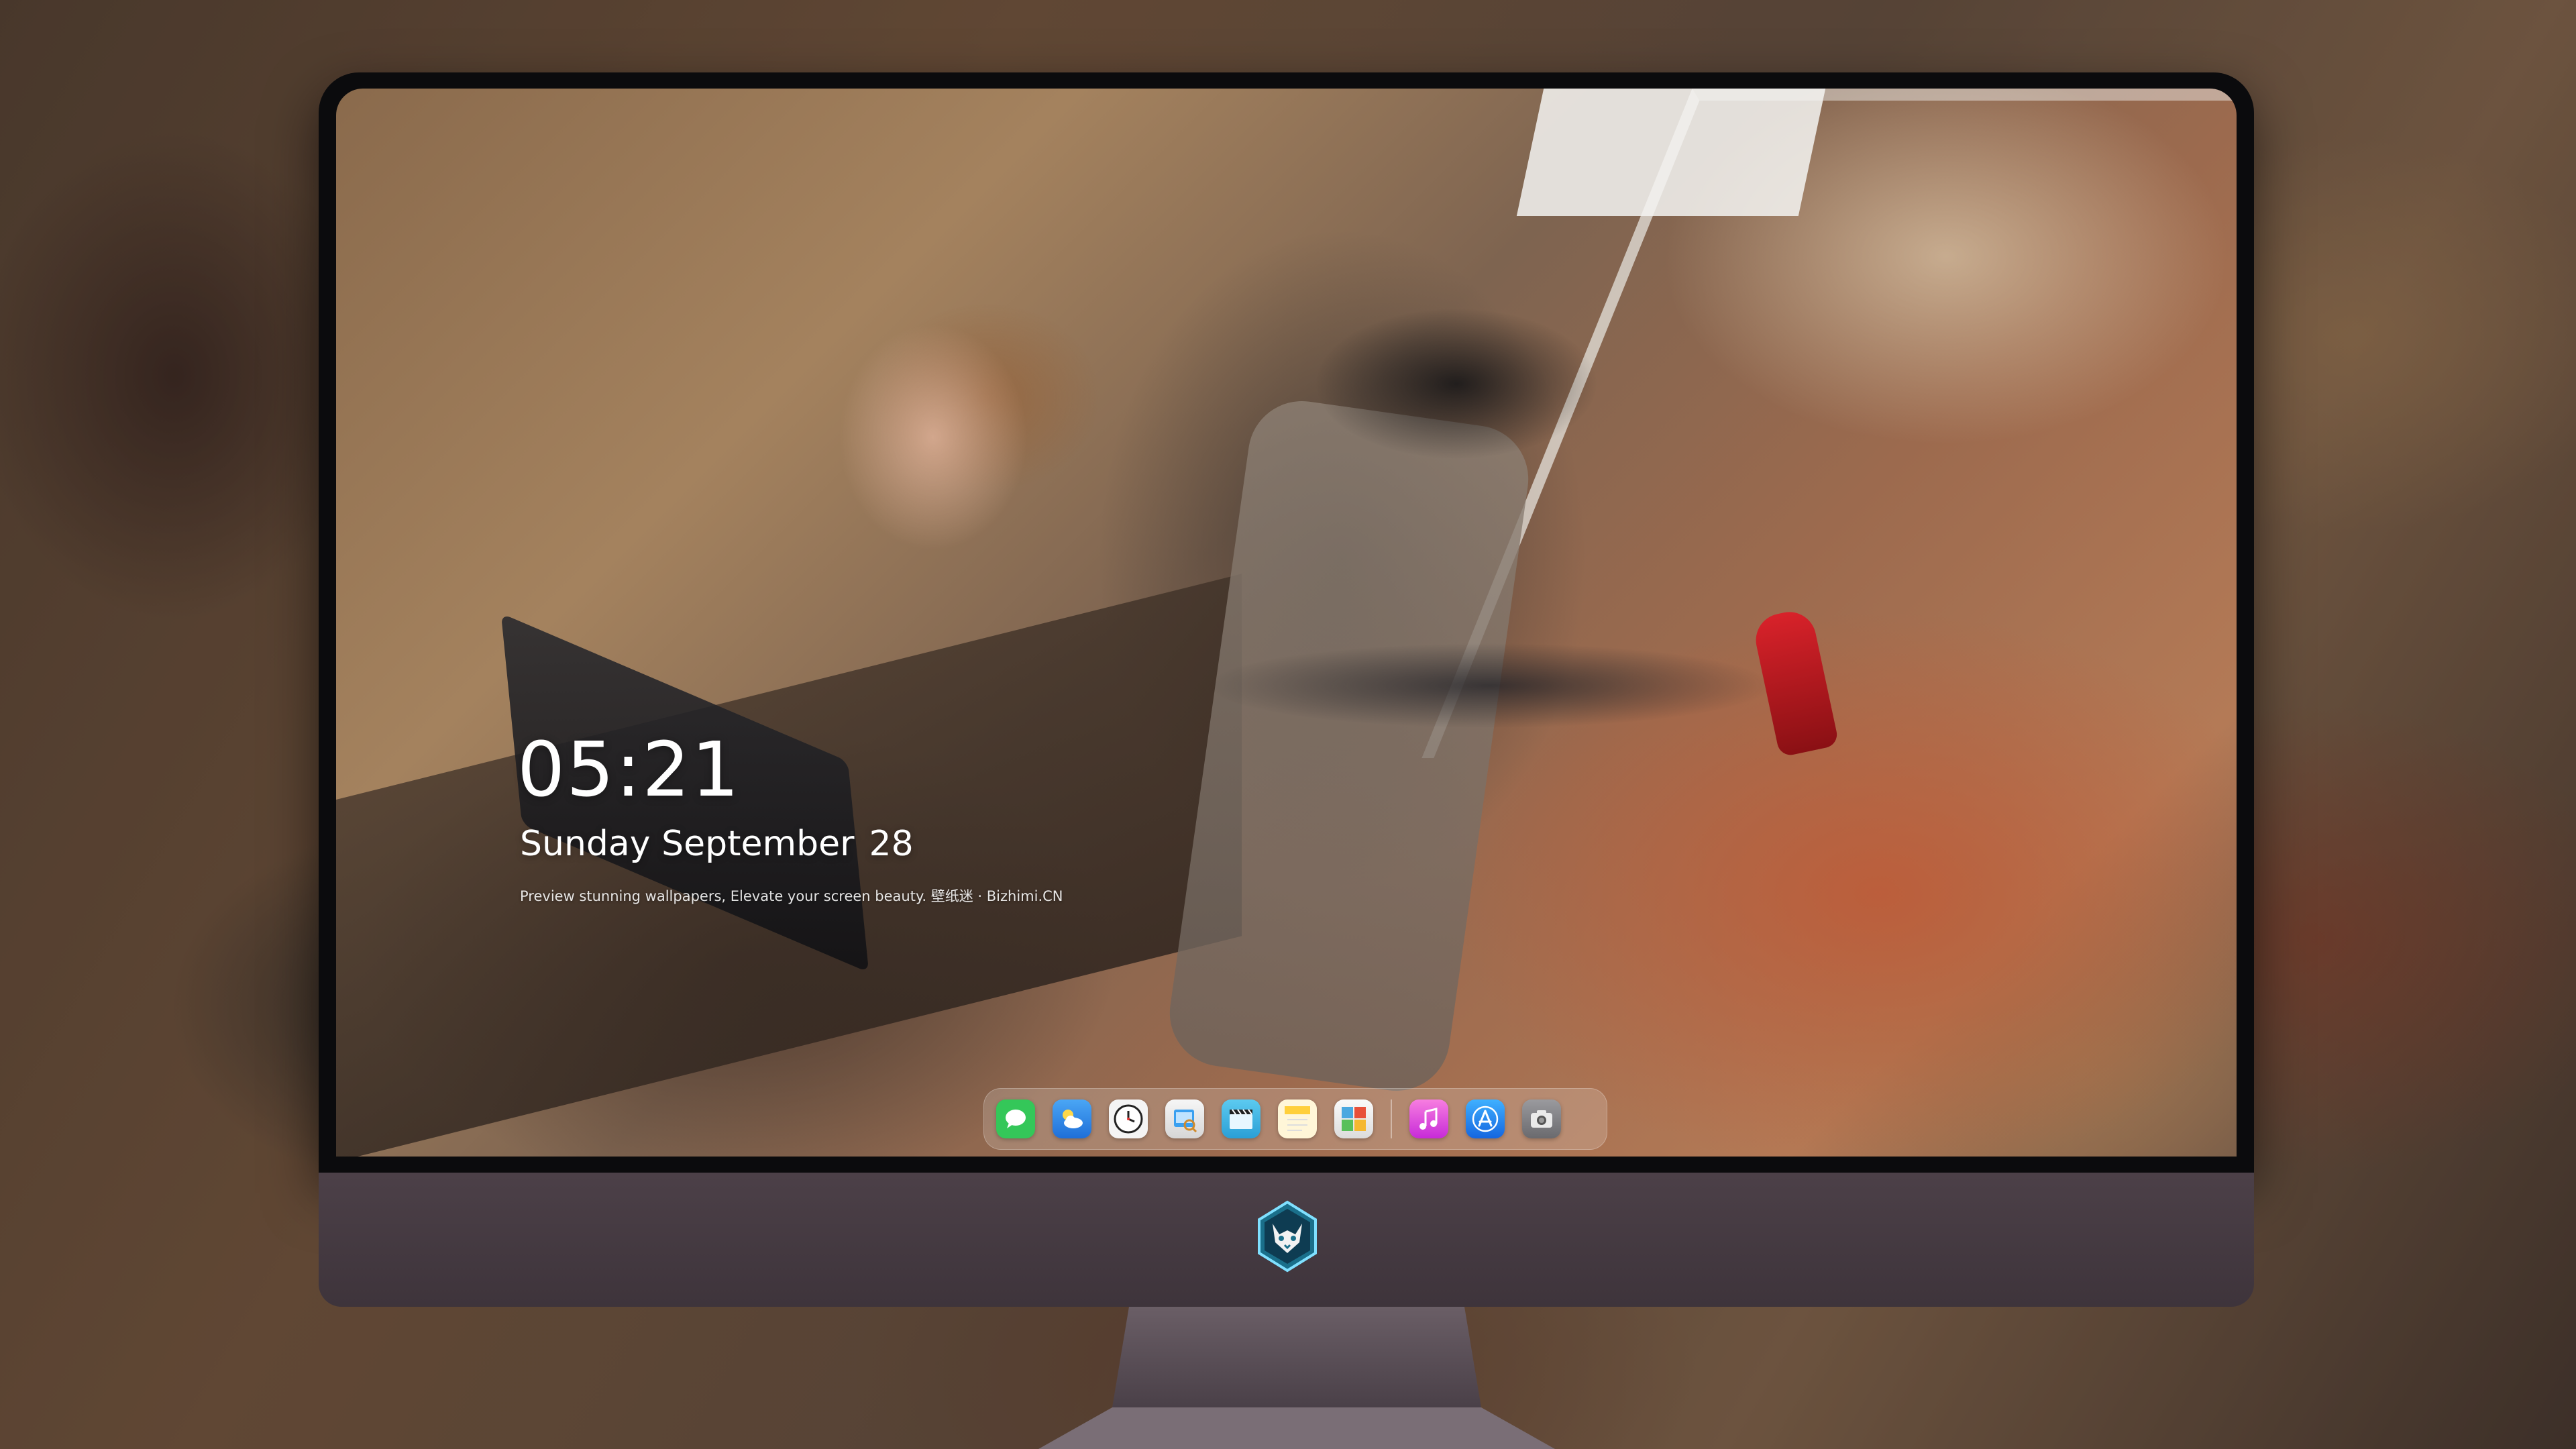 The height and width of the screenshot is (1449, 2576). I want to click on screenshot-icon, so click(1541, 1119).